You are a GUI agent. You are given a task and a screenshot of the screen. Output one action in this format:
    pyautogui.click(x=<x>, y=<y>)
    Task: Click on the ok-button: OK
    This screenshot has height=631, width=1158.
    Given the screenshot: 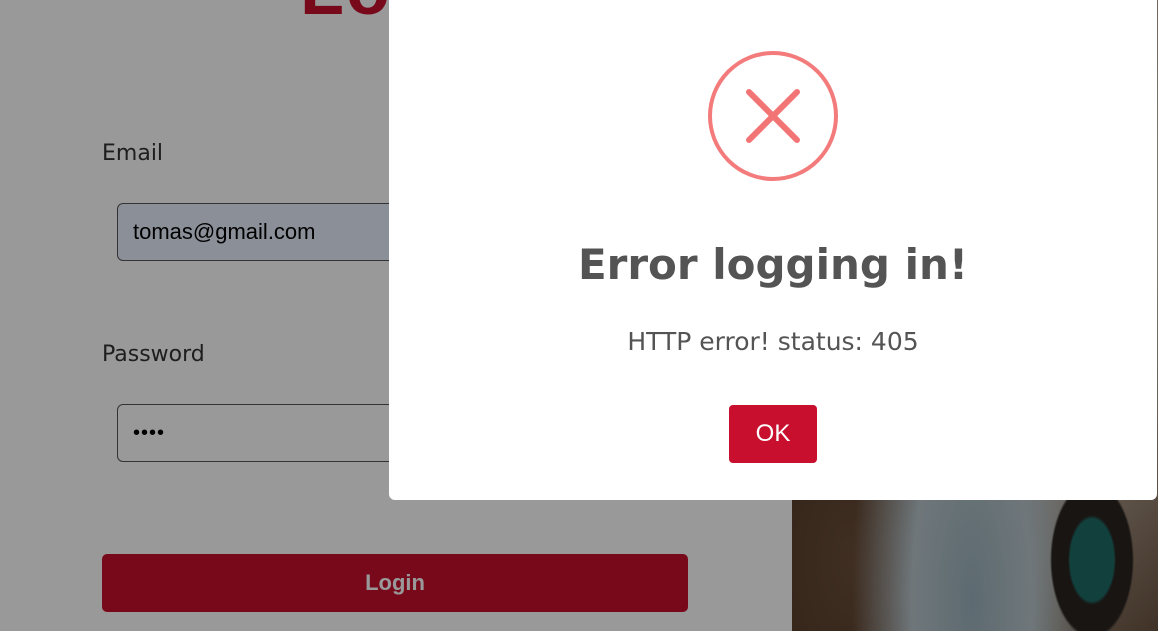 What is the action you would take?
    pyautogui.click(x=773, y=434)
    